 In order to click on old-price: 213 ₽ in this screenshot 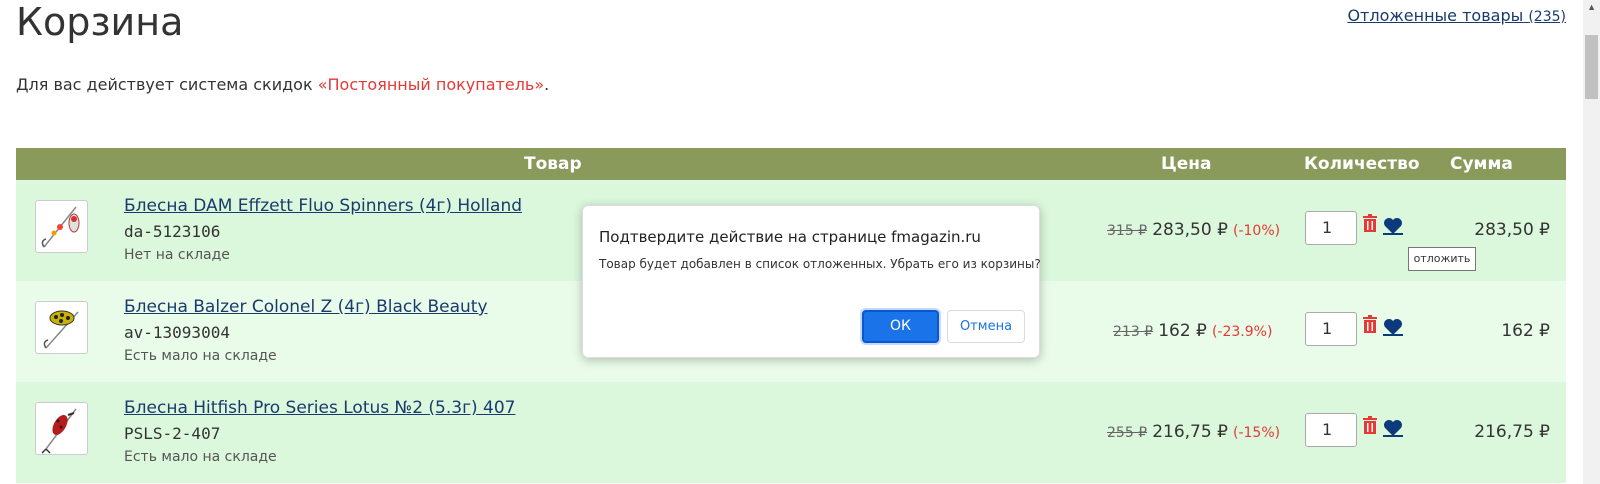, I will do `click(1133, 332)`.